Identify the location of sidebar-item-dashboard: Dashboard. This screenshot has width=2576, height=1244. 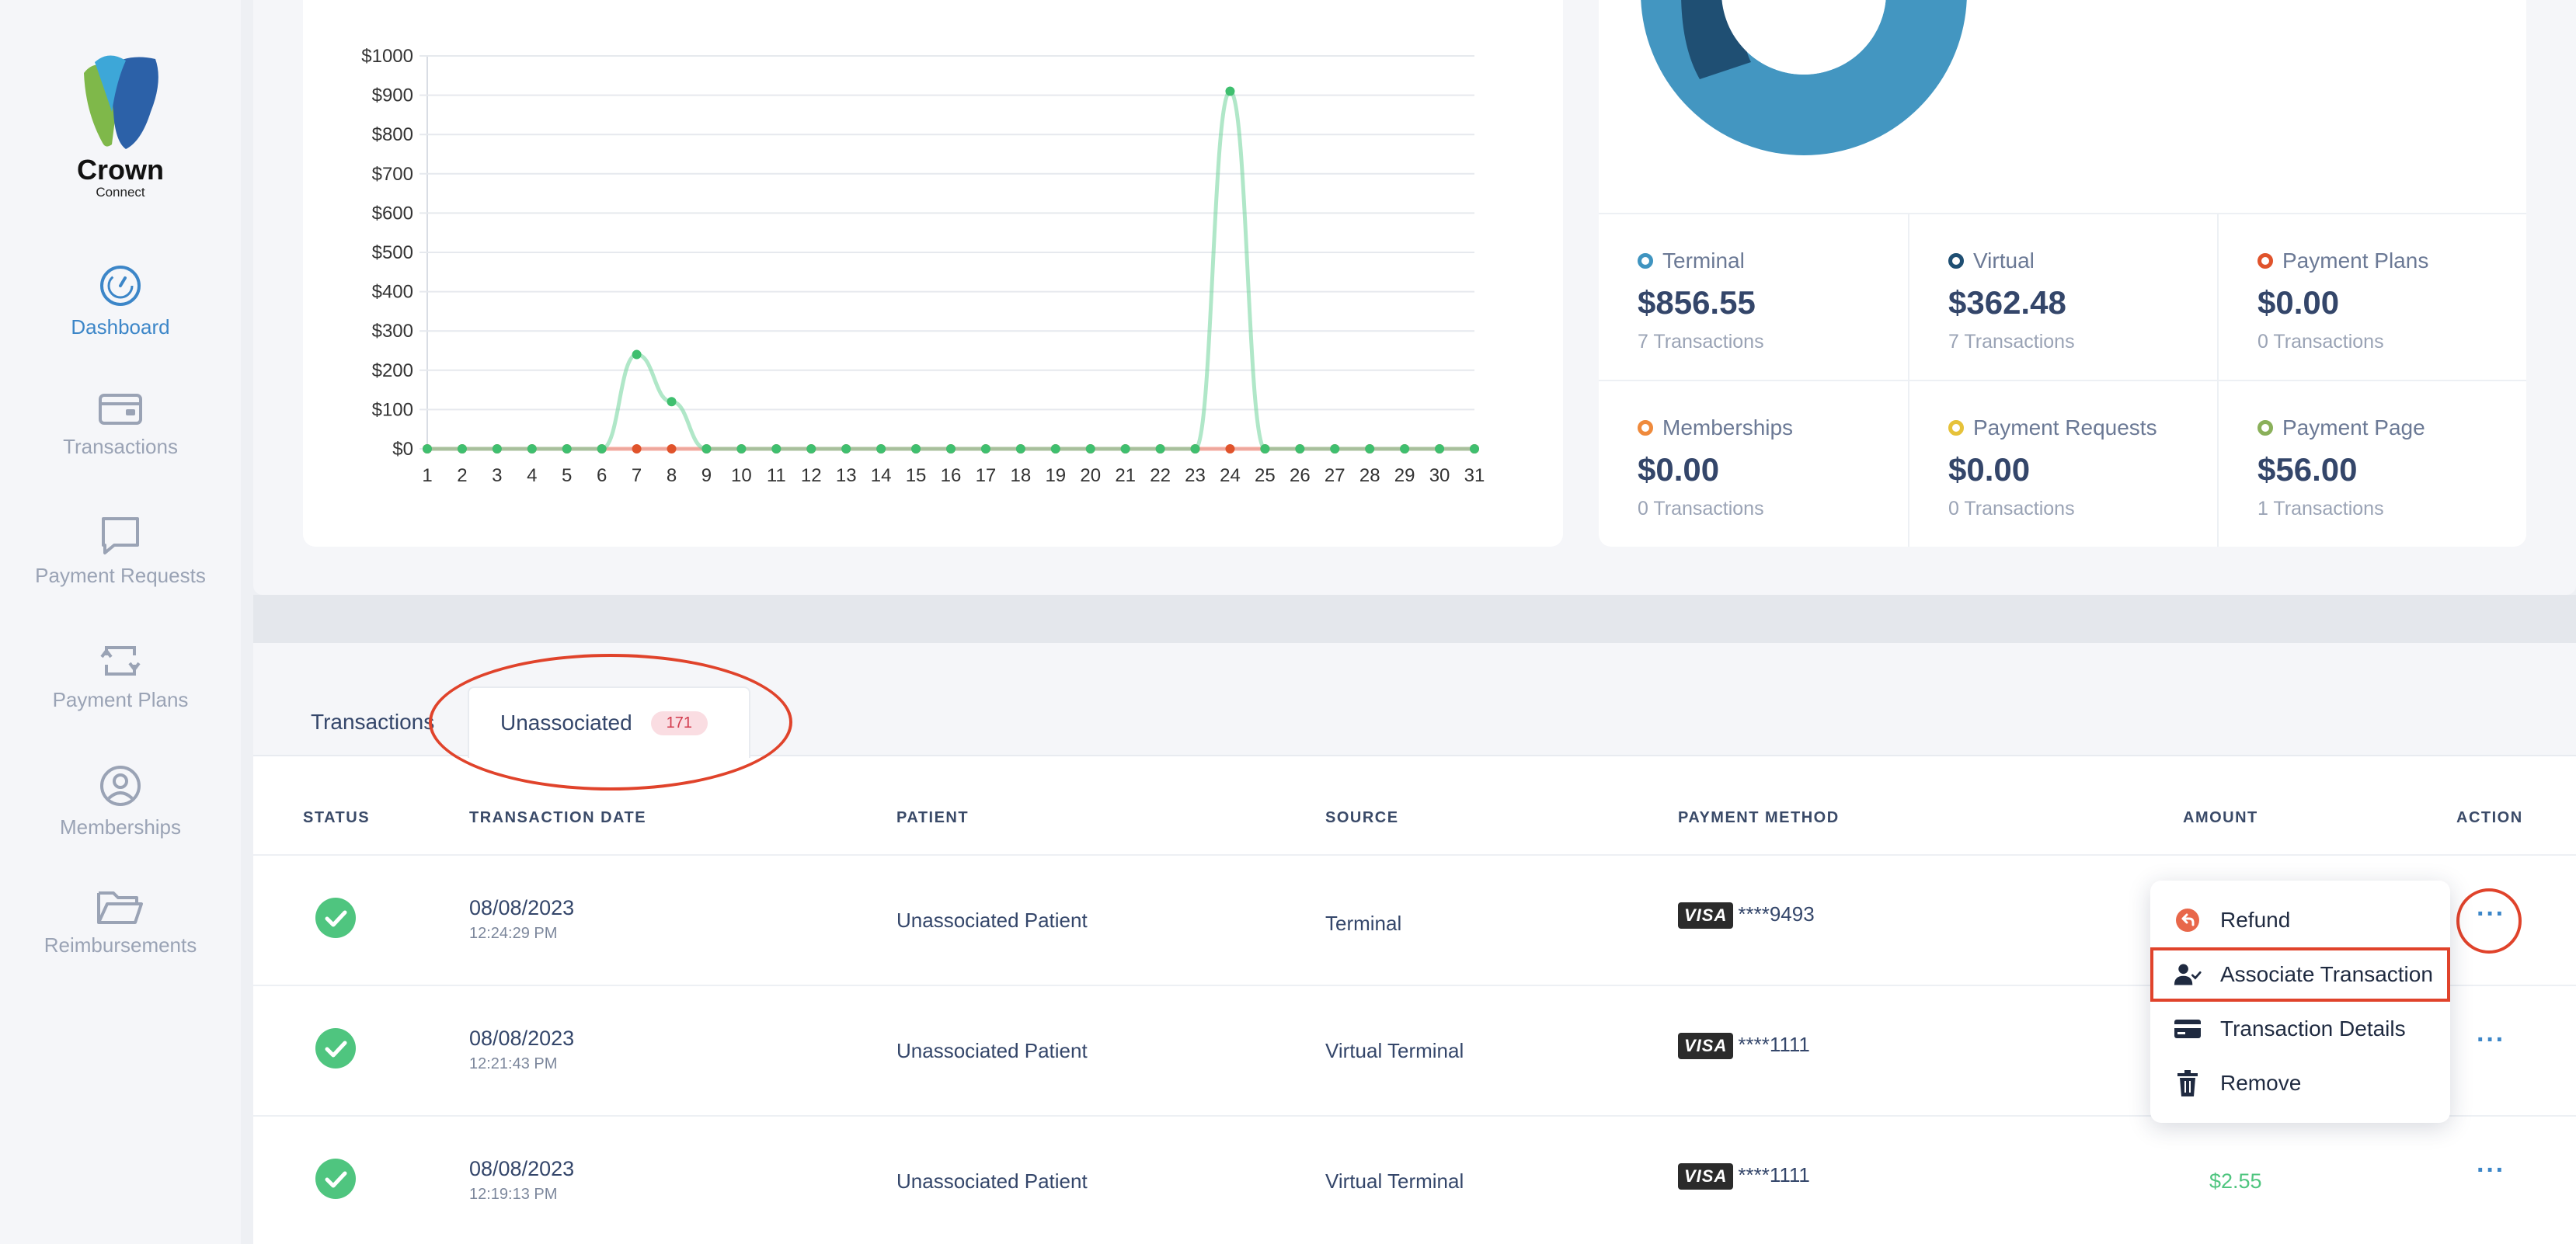
(120, 301).